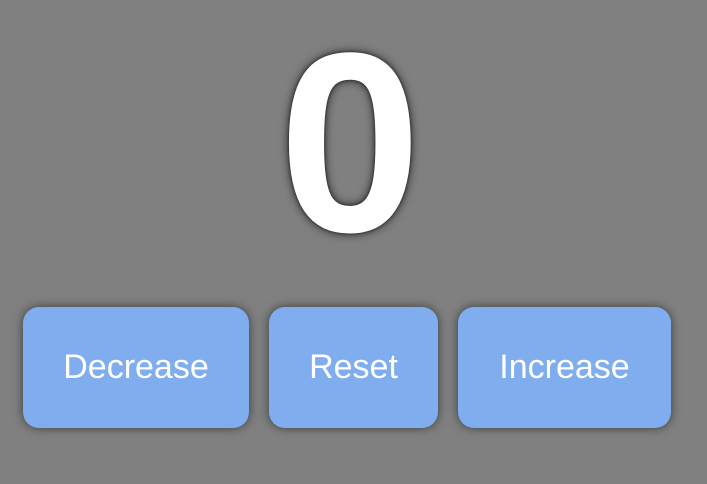  I want to click on decrease-button: Decrease, so click(136, 367).